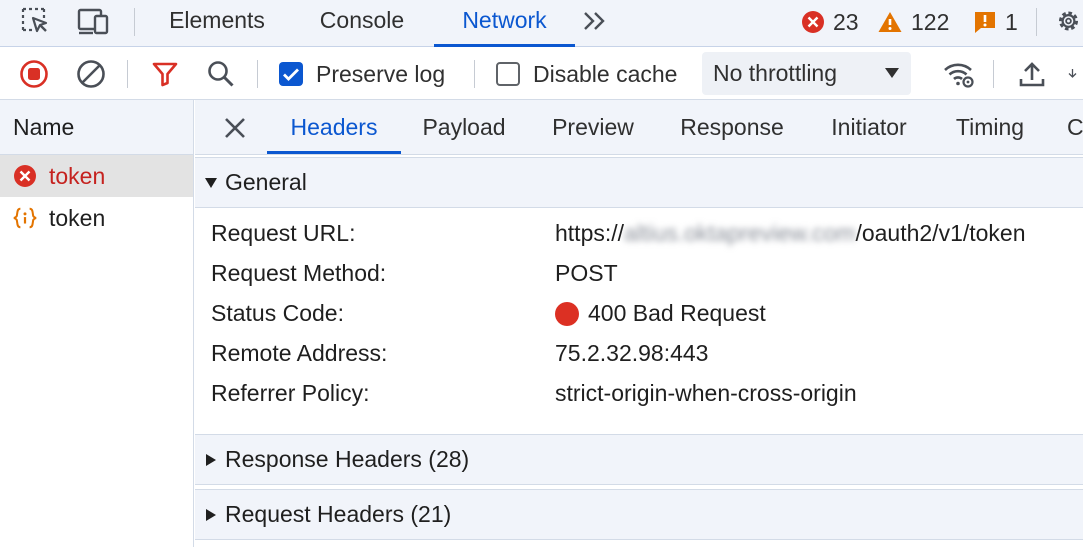 Image resolution: width=1083 pixels, height=547 pixels. What do you see at coordinates (299, 353) in the screenshot?
I see `header-key: Remote Address:` at bounding box center [299, 353].